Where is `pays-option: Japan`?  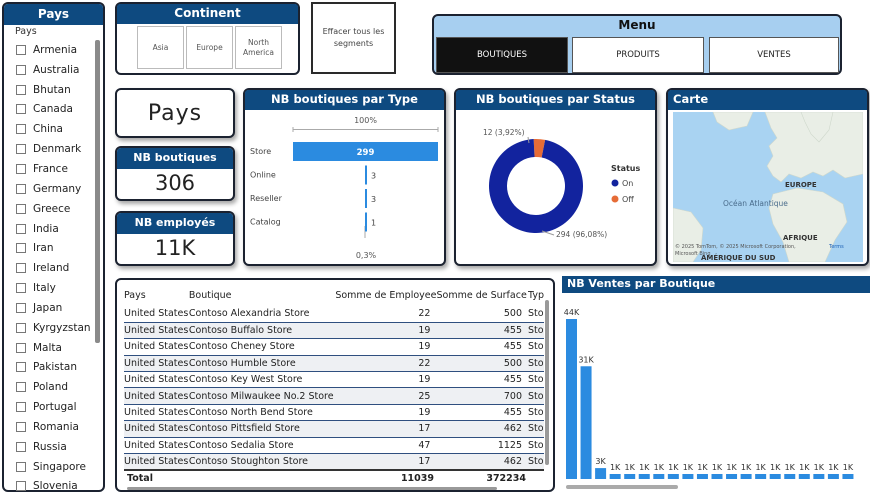
pays-option: Japan is located at coordinates (54, 308).